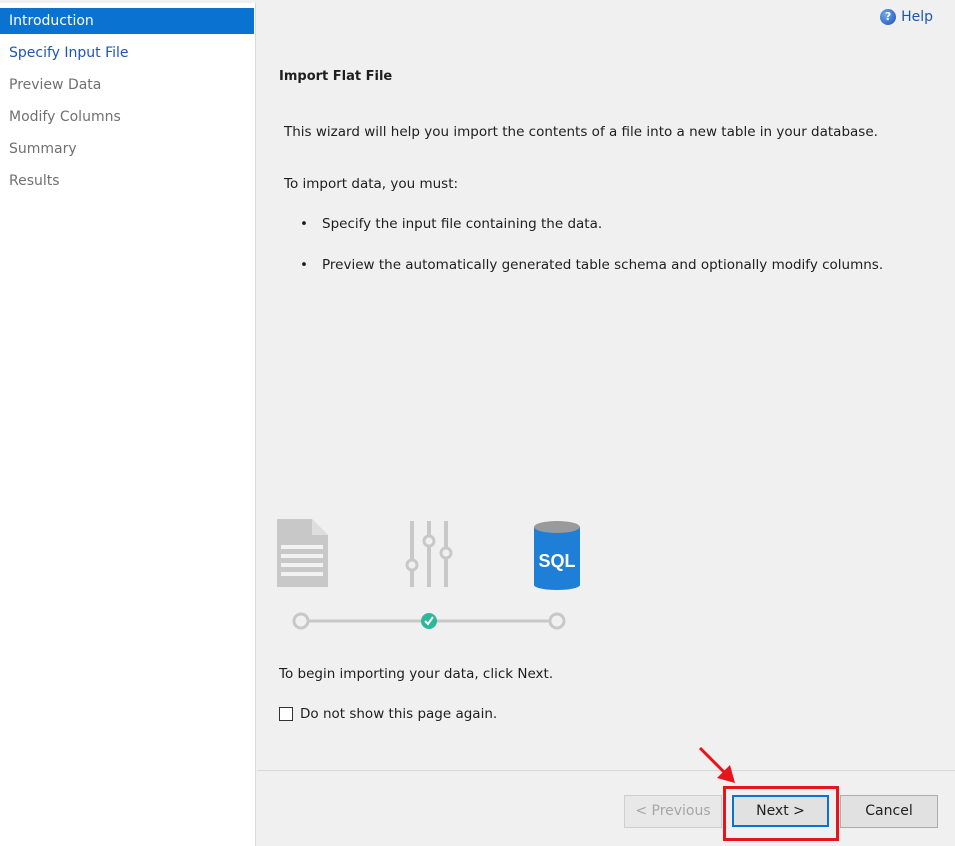 The width and height of the screenshot is (955, 846). I want to click on help-circle-icon: ?, so click(888, 17).